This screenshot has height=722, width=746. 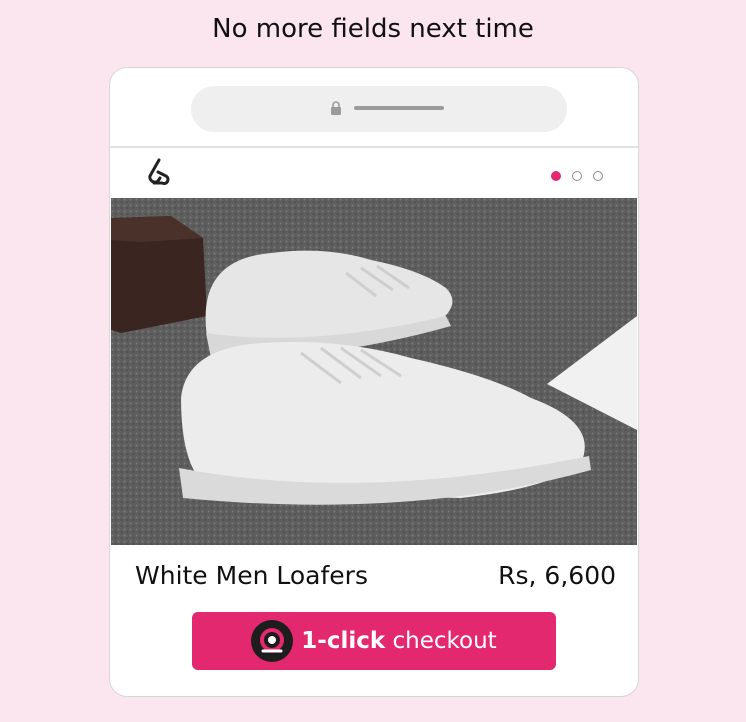 What do you see at coordinates (399, 108) in the screenshot?
I see `url-placeholder-line` at bounding box center [399, 108].